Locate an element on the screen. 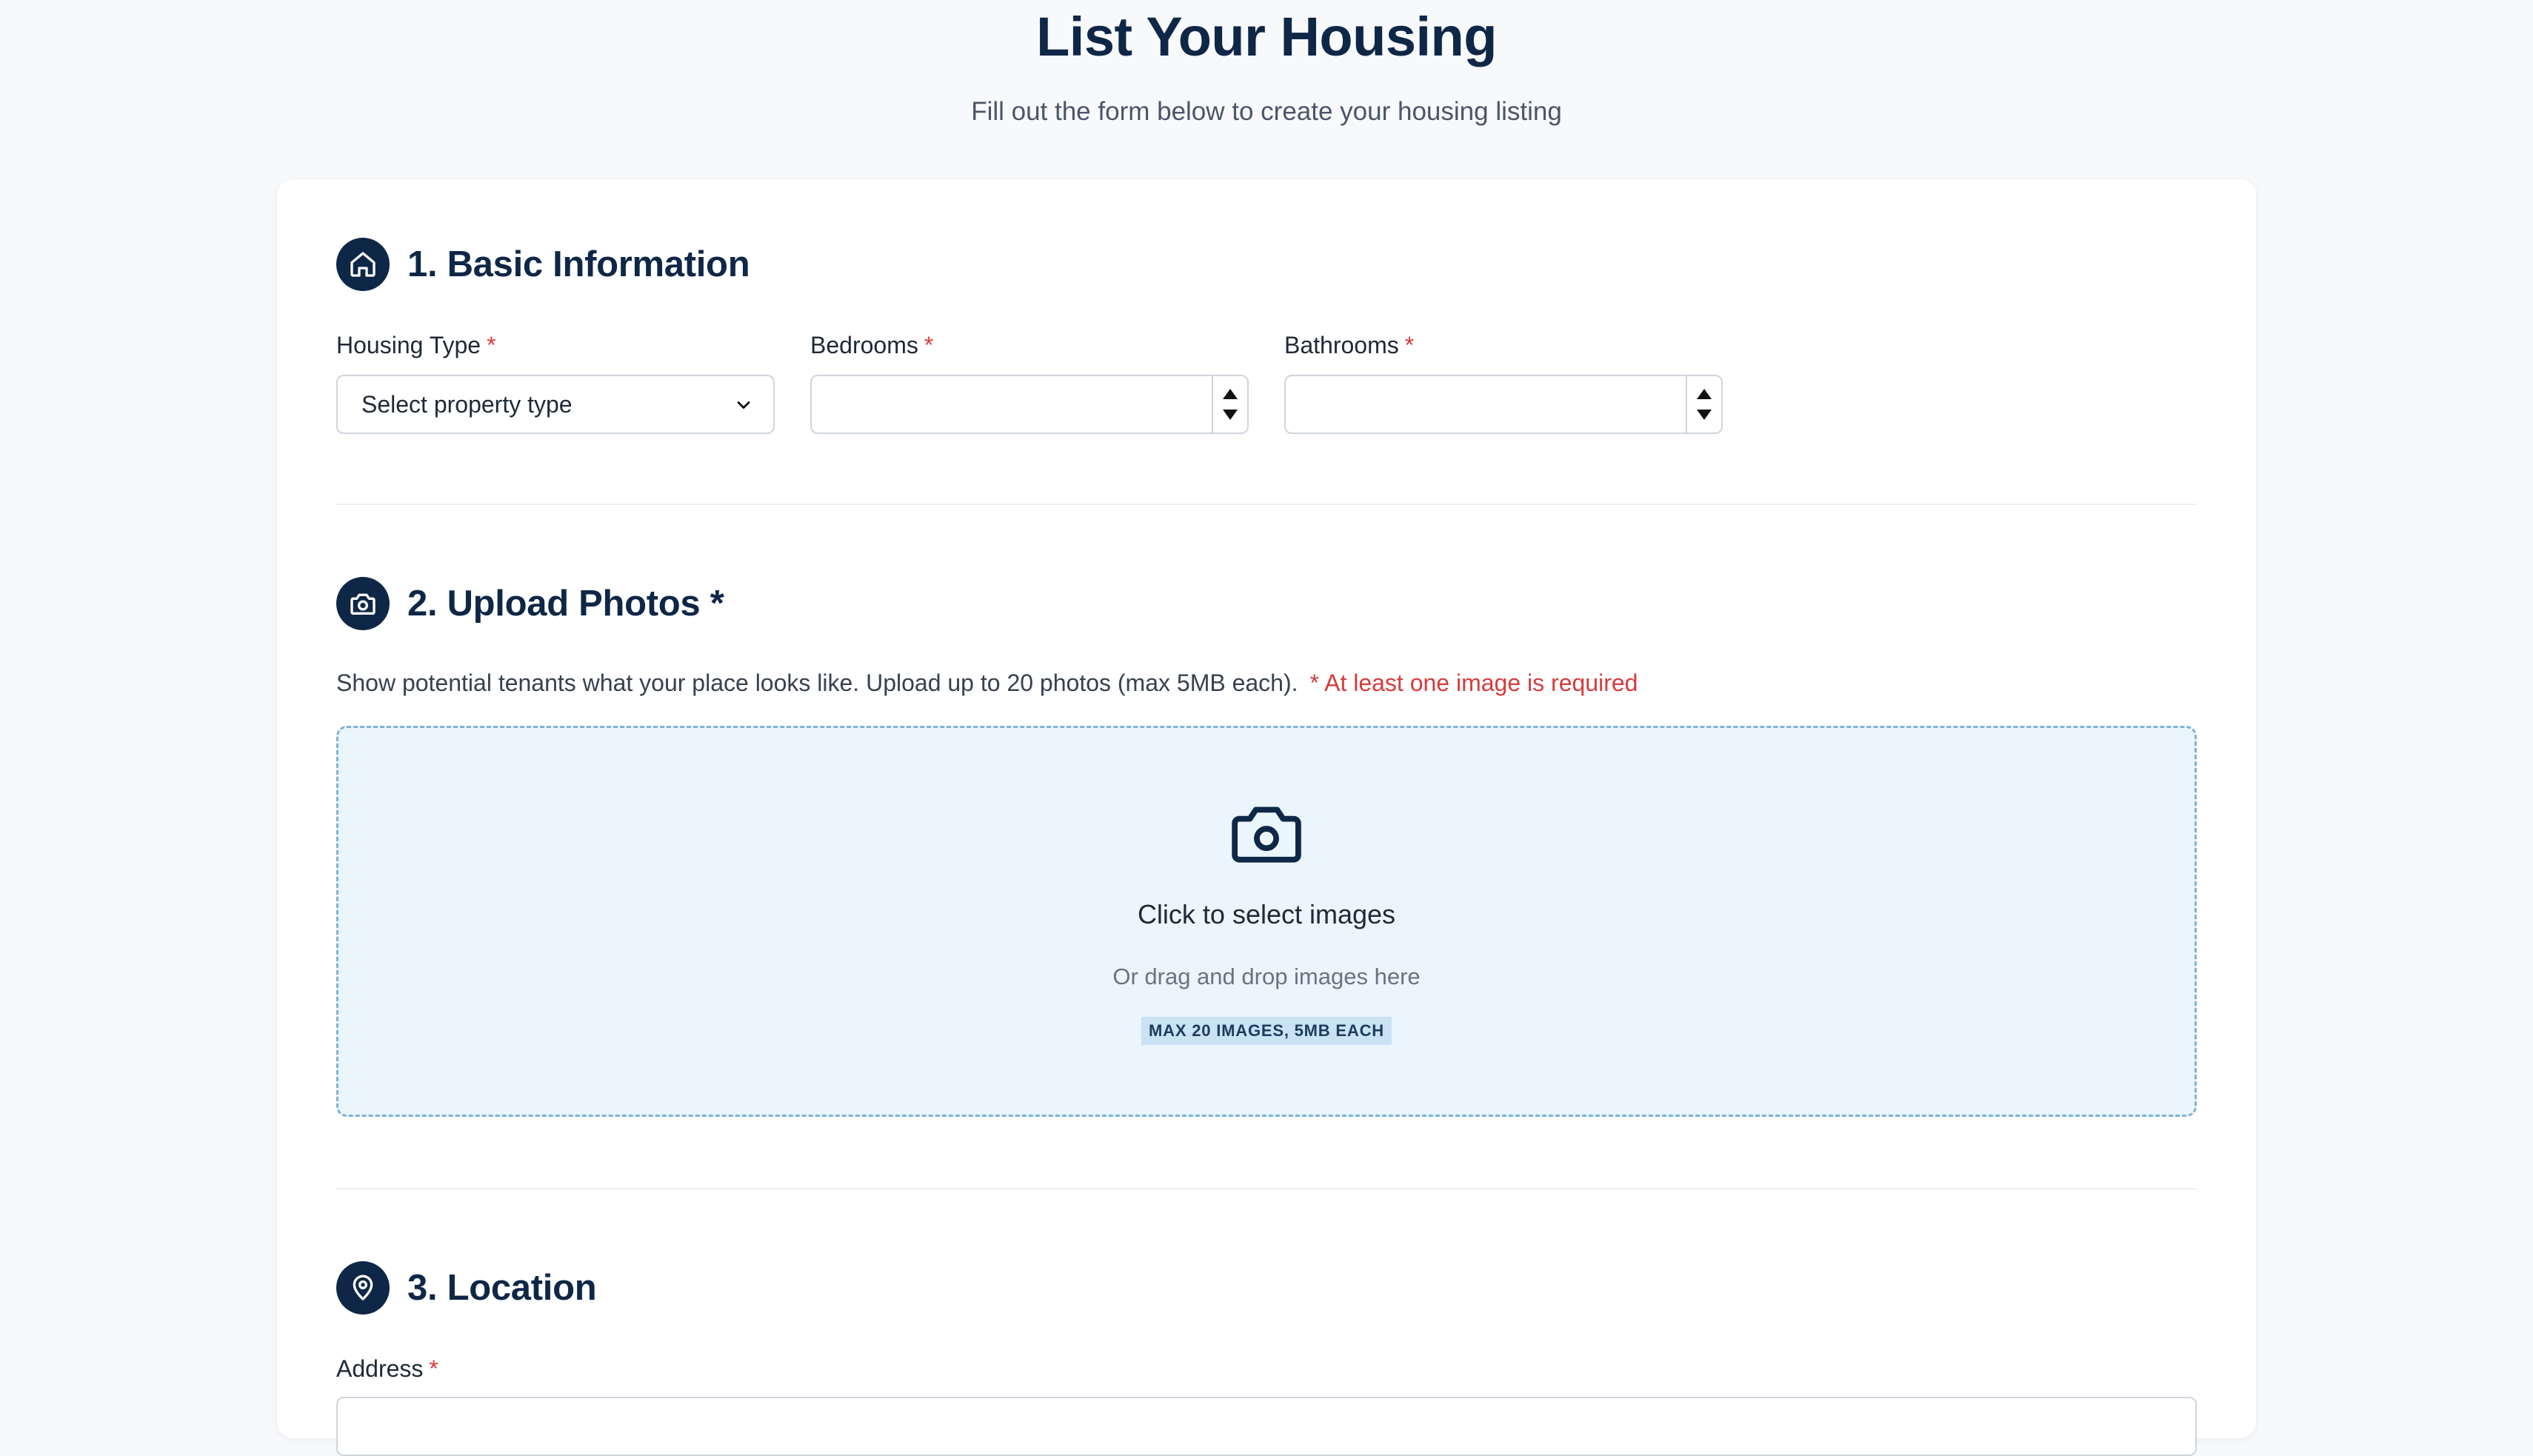 Image resolution: width=2533 pixels, height=1456 pixels. housing-type-select: Select property type is located at coordinates (555, 404).